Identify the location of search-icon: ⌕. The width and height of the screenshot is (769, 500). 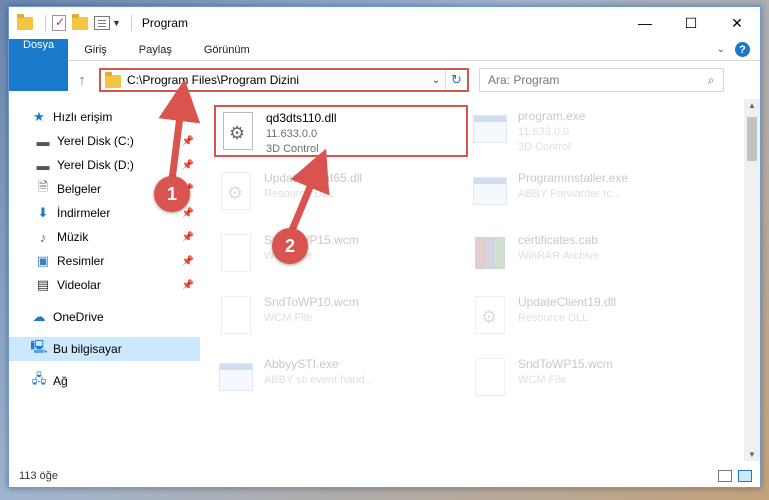
(711, 80).